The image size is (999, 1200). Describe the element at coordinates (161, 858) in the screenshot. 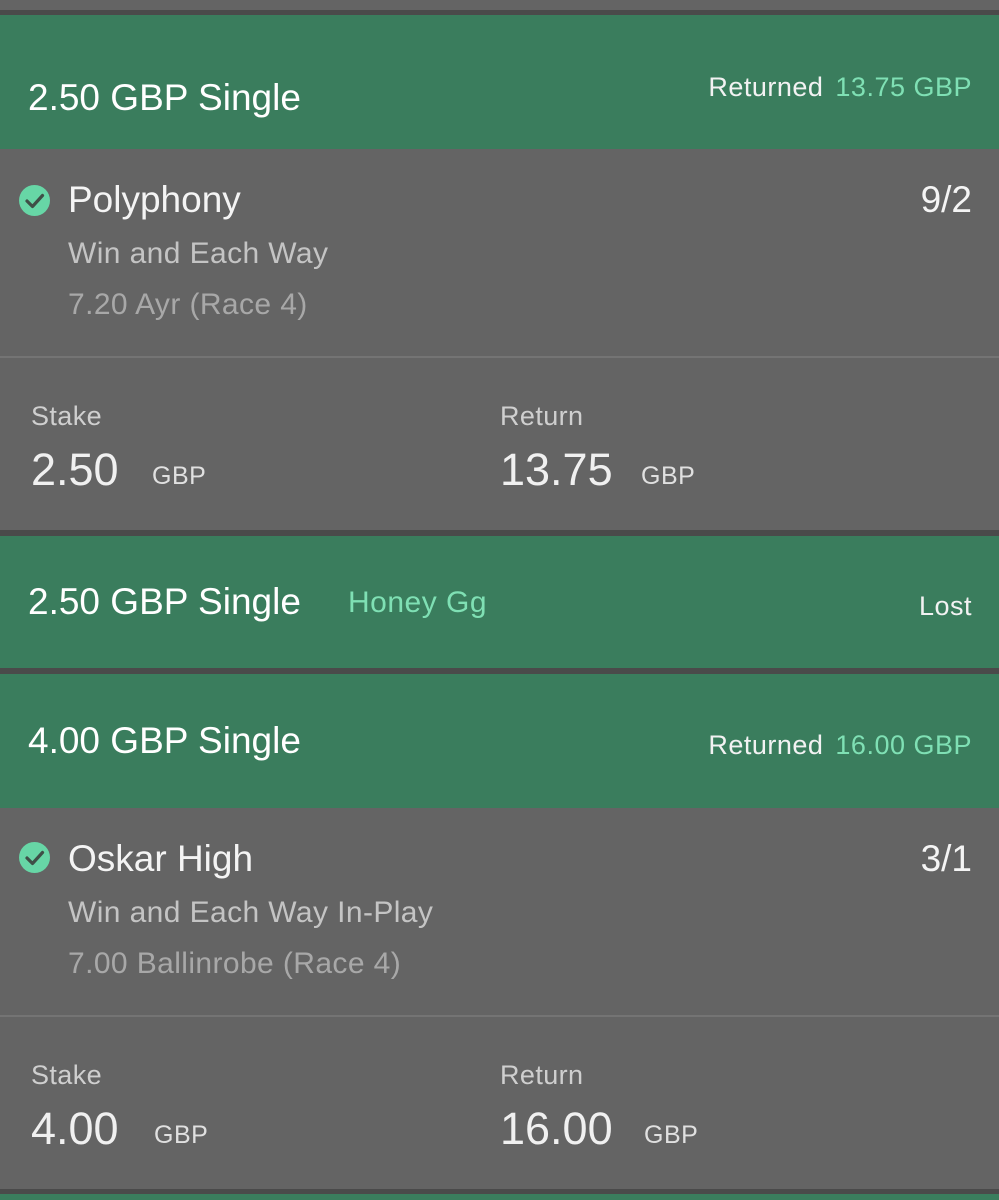

I see `selection-name: Oskar High` at that location.